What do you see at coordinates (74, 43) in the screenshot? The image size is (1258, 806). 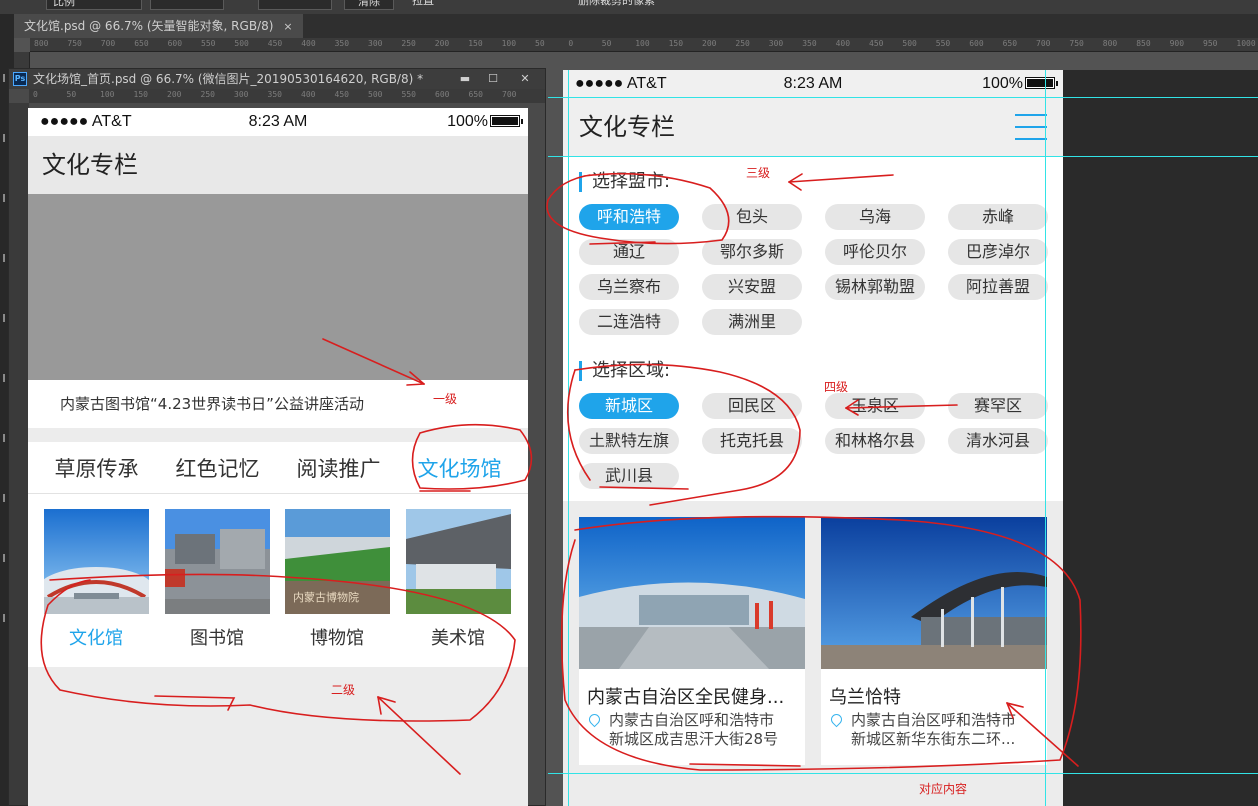 I see `ruler-mark: 750` at bounding box center [74, 43].